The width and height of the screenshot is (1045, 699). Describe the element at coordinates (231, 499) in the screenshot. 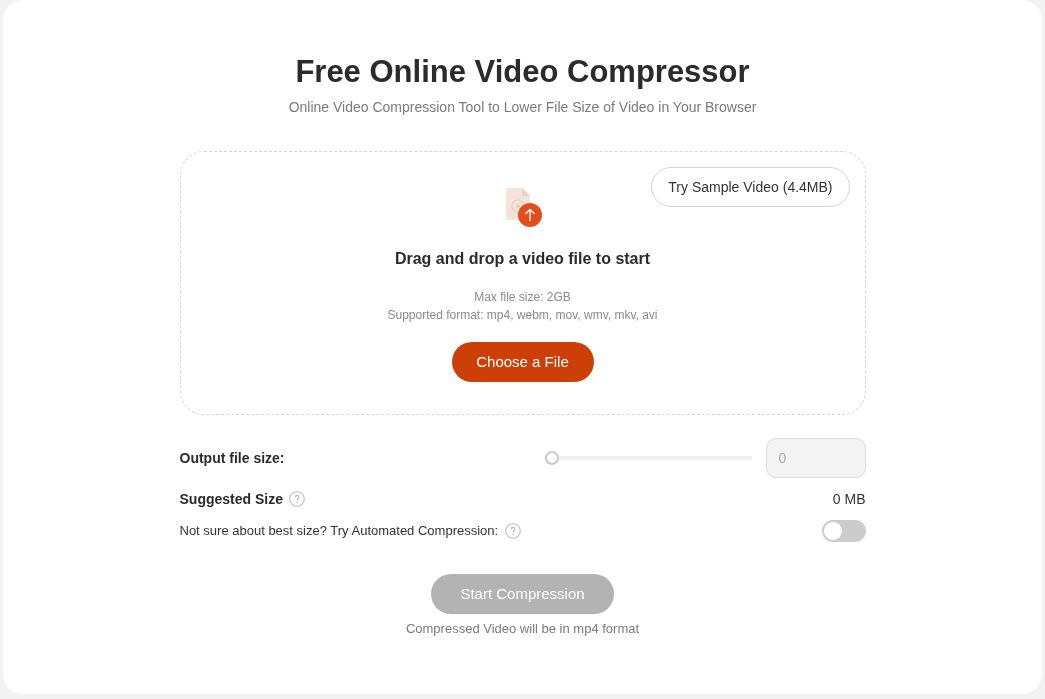

I see `suggested-size-label: Suggested Size` at that location.